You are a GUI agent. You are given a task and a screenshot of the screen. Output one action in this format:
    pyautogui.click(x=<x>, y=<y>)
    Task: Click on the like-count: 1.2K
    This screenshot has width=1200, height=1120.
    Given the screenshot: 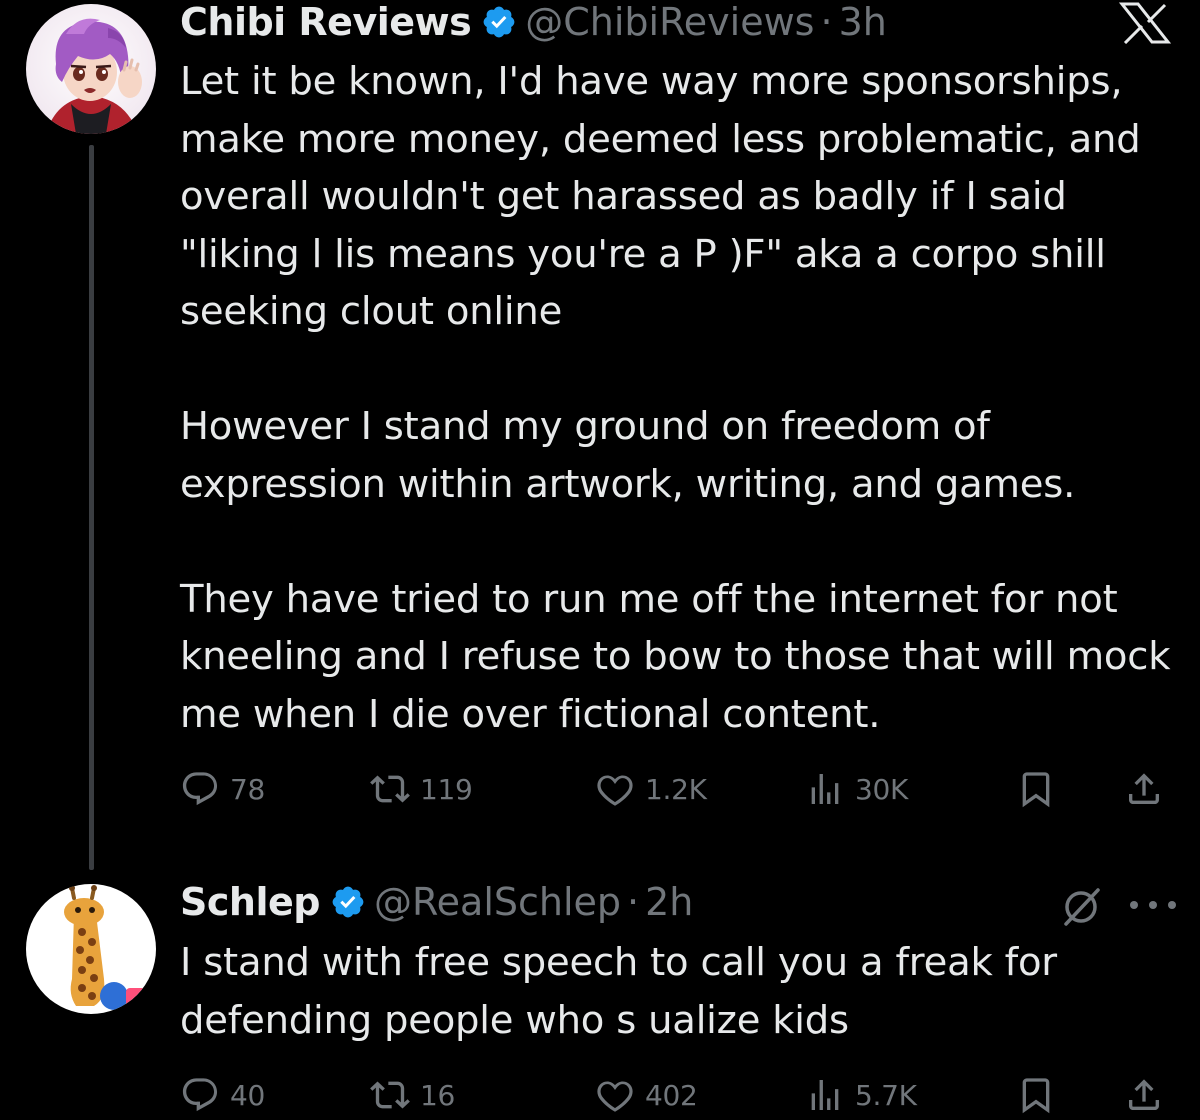 What is the action you would take?
    pyautogui.click(x=676, y=789)
    